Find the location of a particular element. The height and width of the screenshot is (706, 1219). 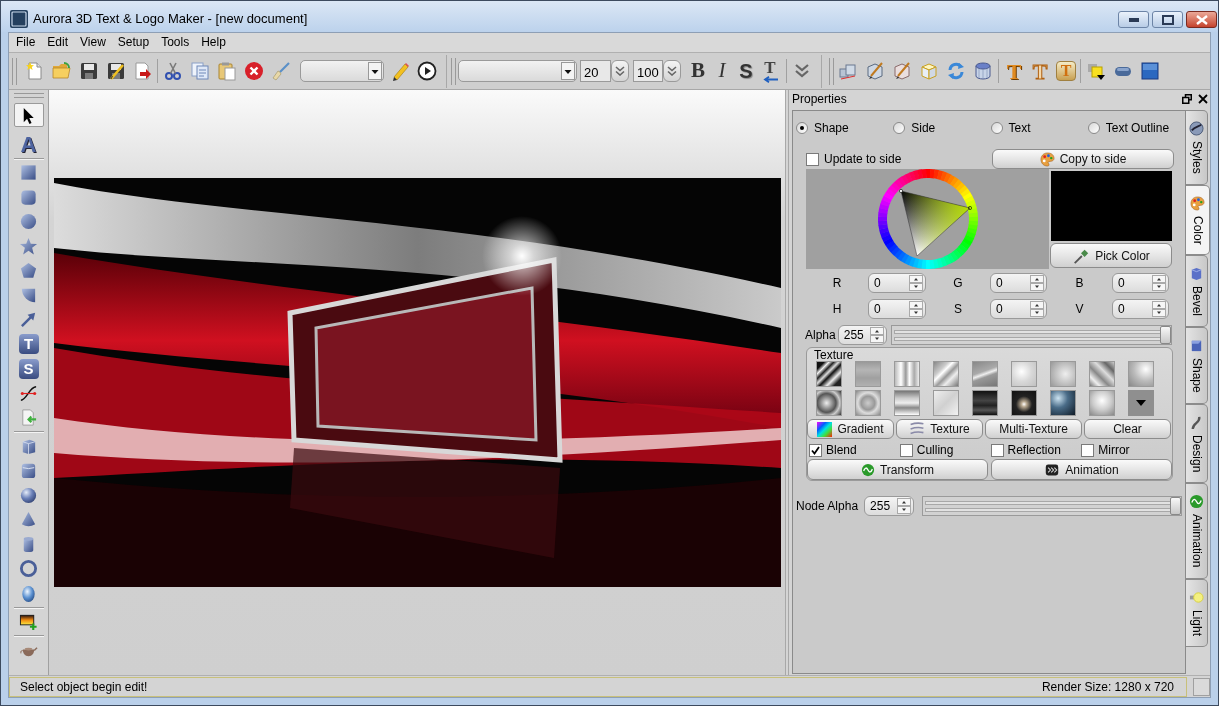

number-field: 20 is located at coordinates (595, 71).